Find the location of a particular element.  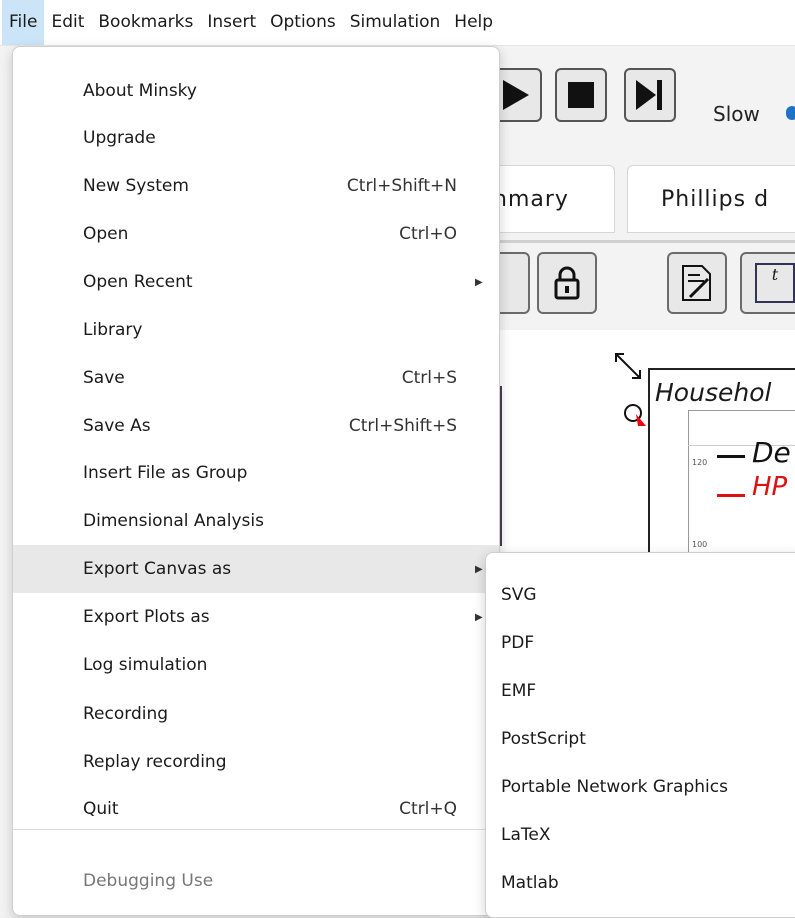

submenu-item-label: SVG is located at coordinates (519, 595).